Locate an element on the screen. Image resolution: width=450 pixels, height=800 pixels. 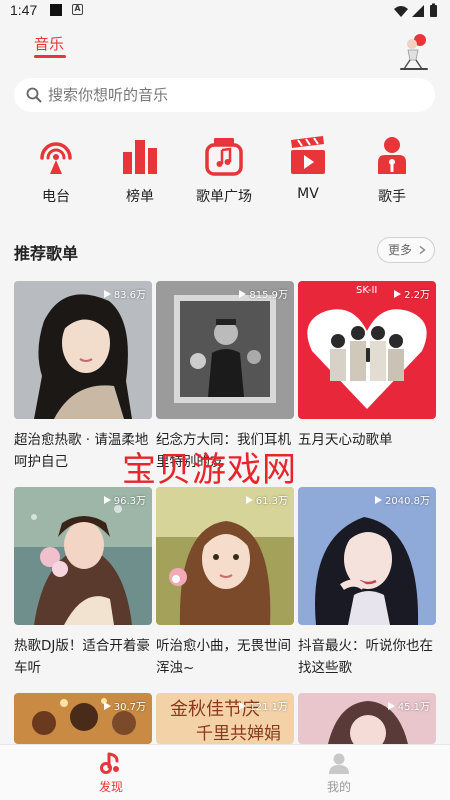
play-count: 815.9万 is located at coordinates (263, 293).